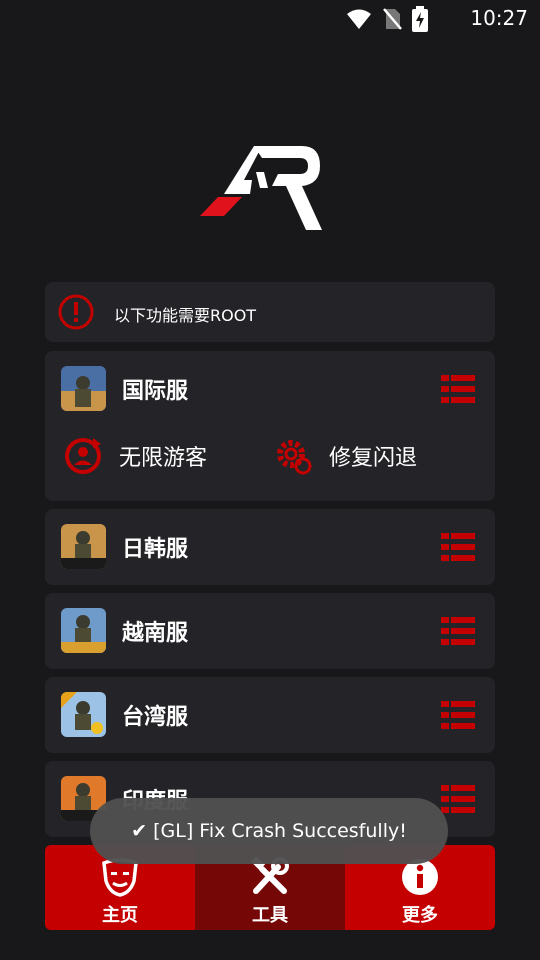 The width and height of the screenshot is (540, 960). What do you see at coordinates (373, 458) in the screenshot?
I see `fix-crash-label: 修复闪退` at bounding box center [373, 458].